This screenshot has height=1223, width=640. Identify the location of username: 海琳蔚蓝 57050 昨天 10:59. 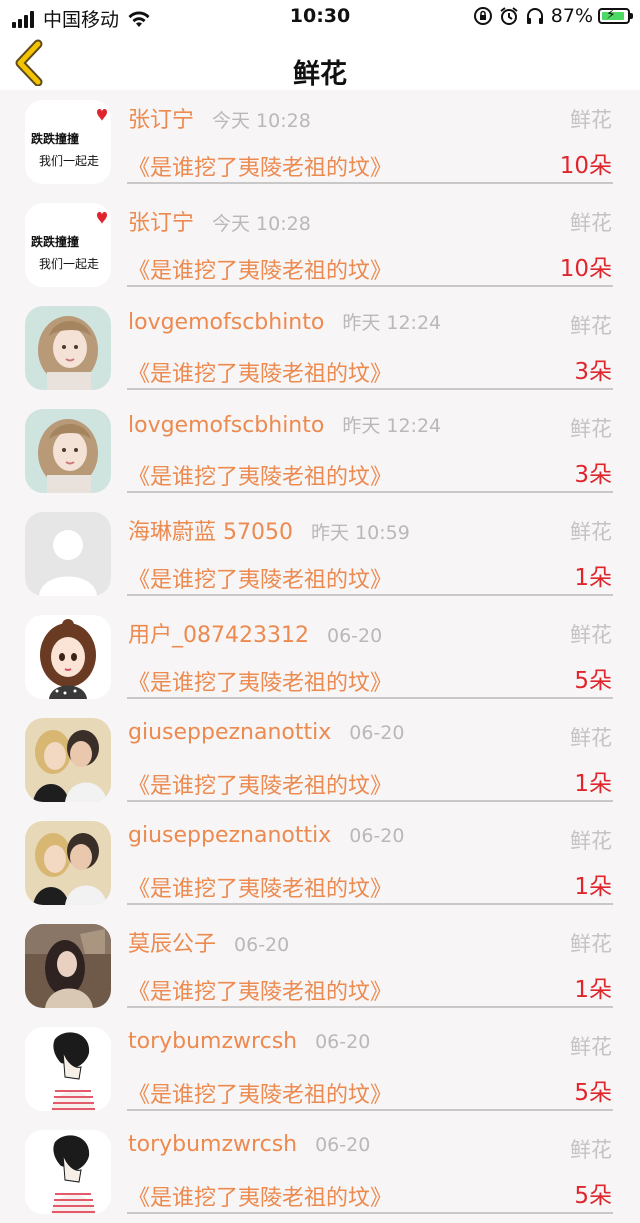
(269, 530).